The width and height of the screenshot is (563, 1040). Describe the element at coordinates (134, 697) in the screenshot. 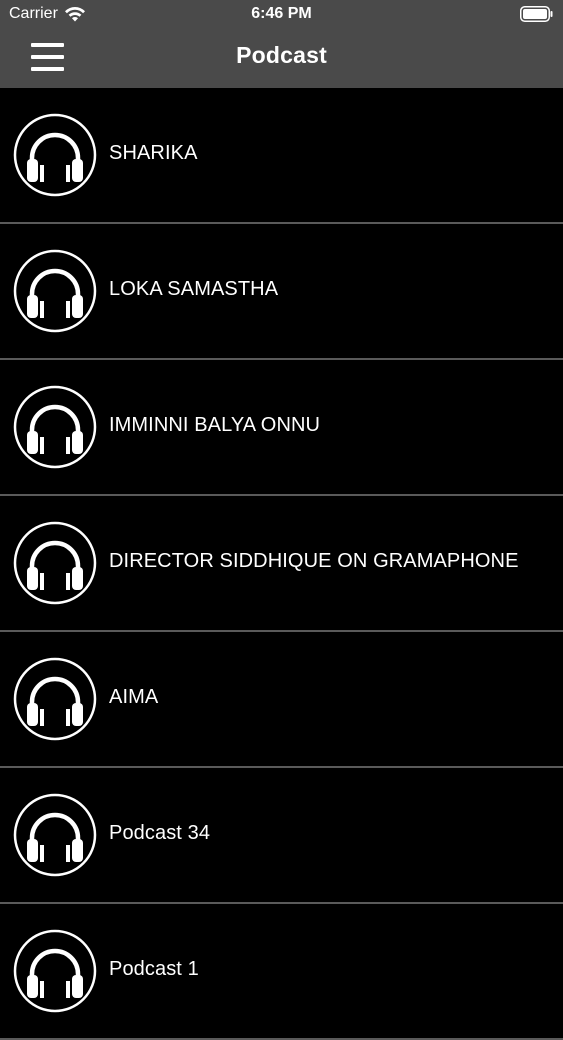

I see `list-item-label: AIMA` at that location.